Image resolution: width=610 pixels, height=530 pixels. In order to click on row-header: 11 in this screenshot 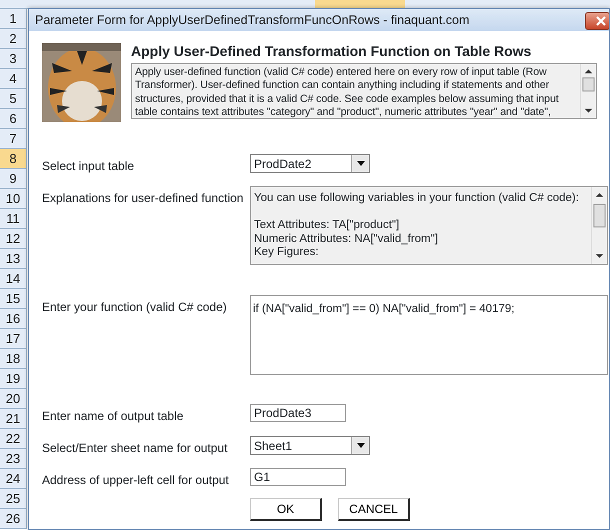, I will do `click(13, 219)`.